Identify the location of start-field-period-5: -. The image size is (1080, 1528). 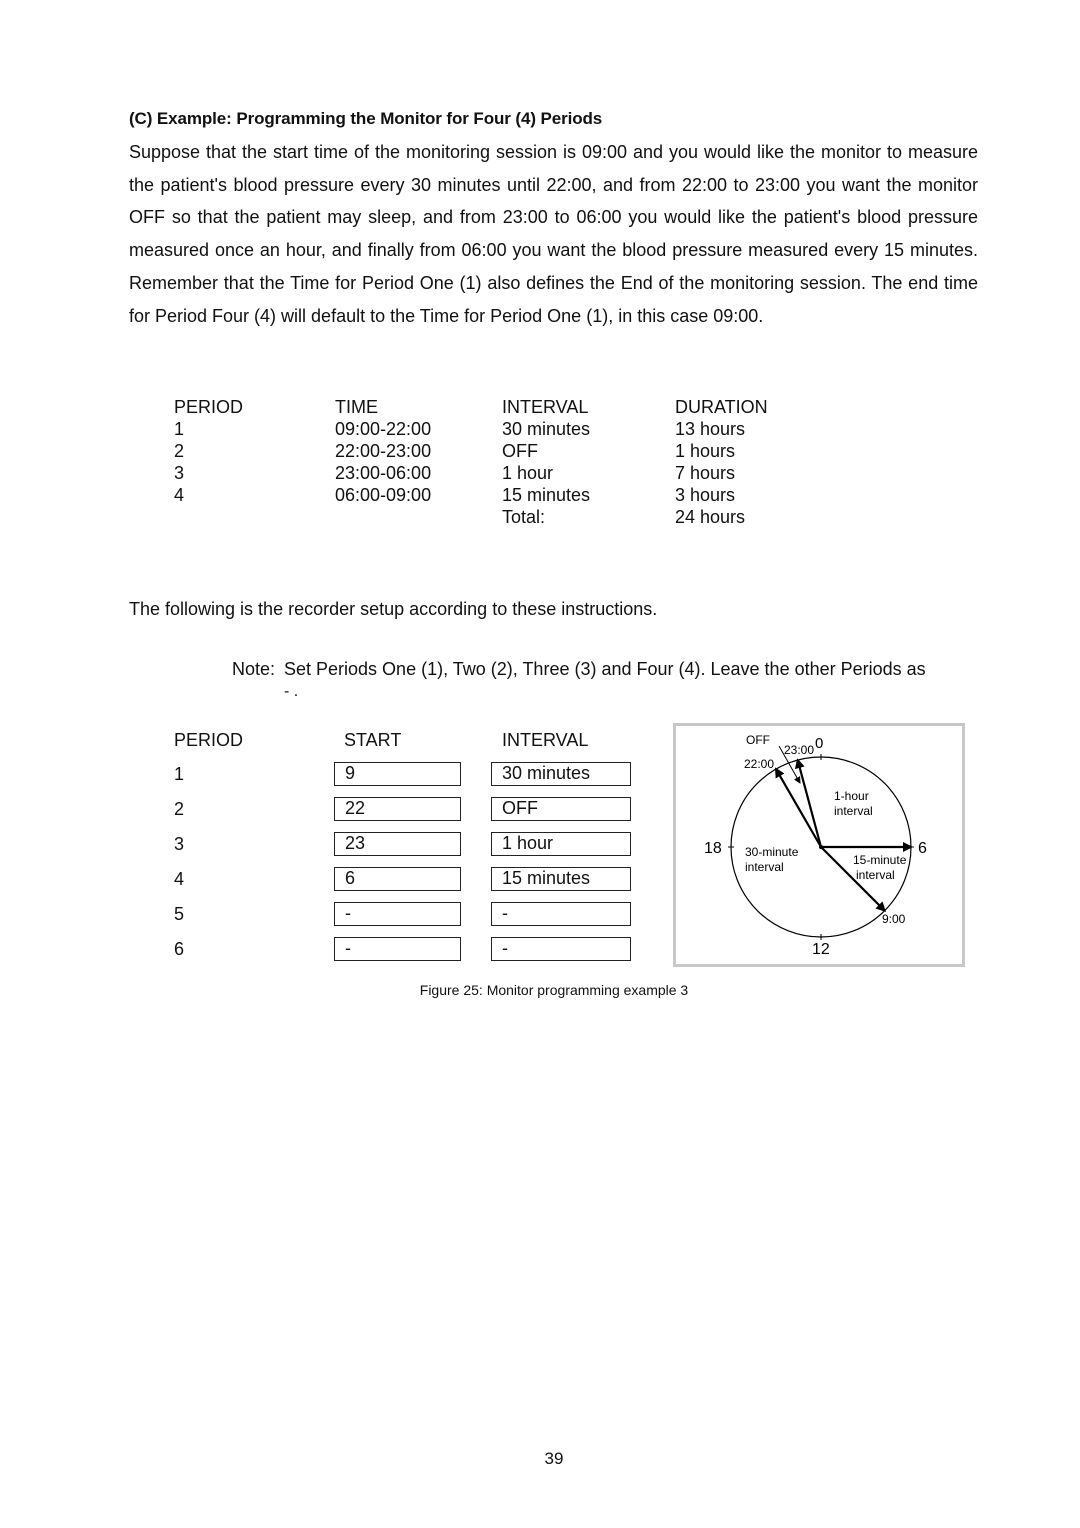
(397, 914).